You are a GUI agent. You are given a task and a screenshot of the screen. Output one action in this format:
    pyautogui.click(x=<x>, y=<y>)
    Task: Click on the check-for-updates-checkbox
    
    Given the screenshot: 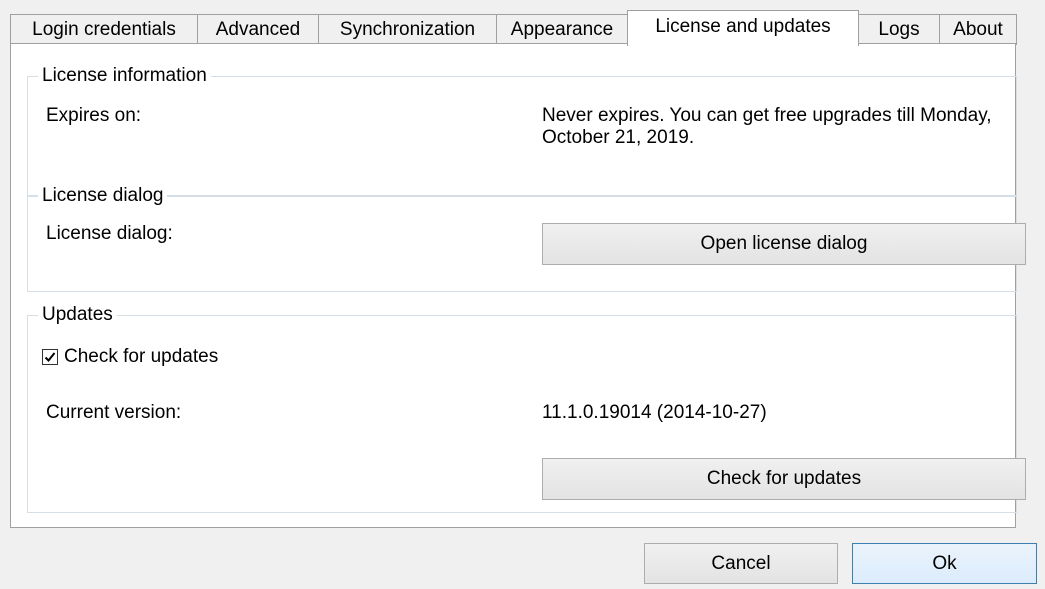 What is the action you would take?
    pyautogui.click(x=50, y=357)
    